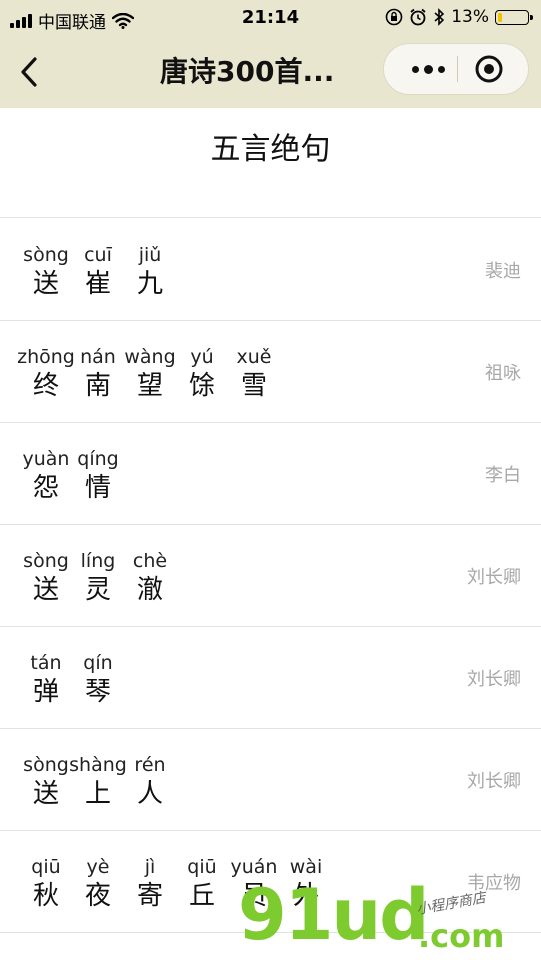 The height and width of the screenshot is (960, 541). I want to click on watermark-domain: .com, so click(461, 936).